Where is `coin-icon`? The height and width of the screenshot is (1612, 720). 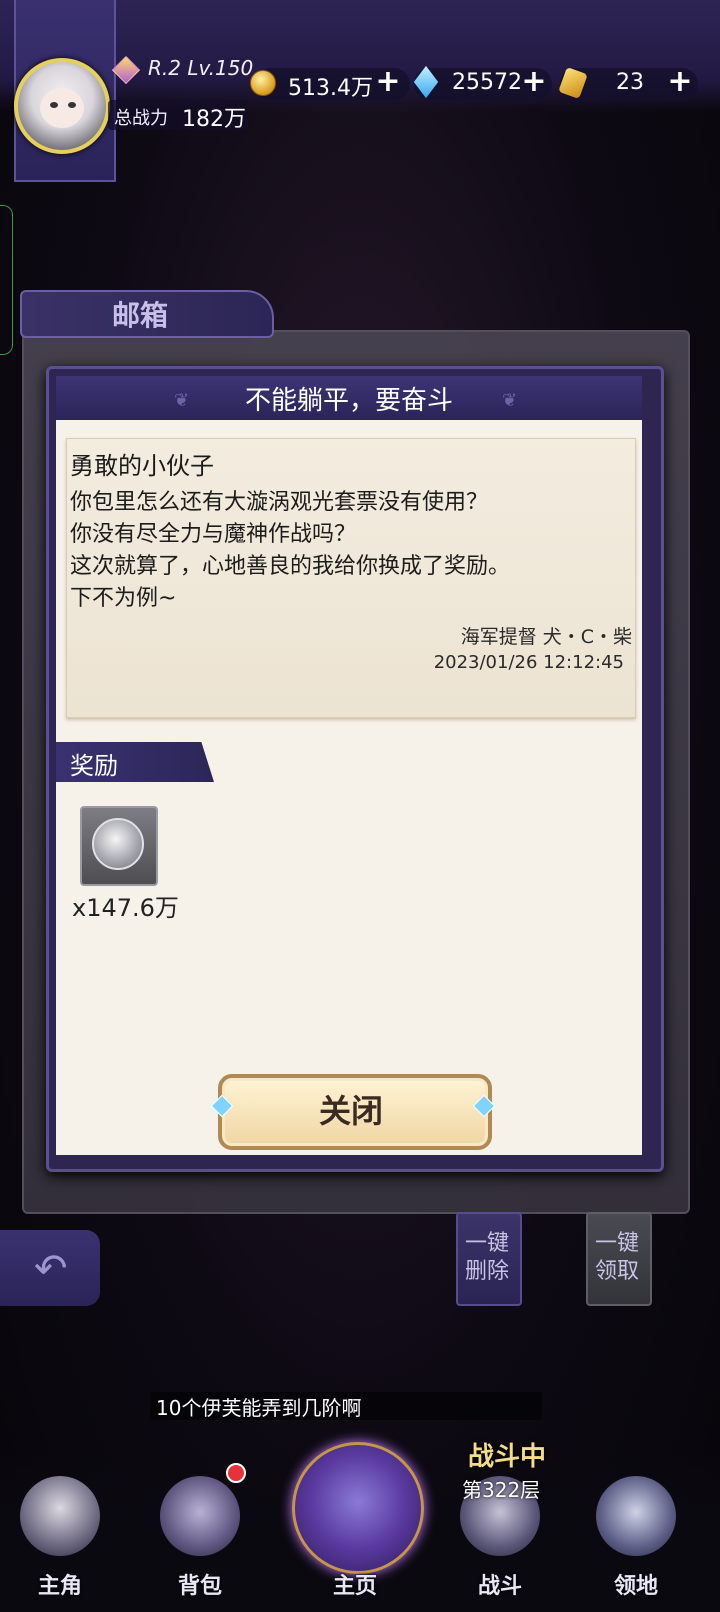 coin-icon is located at coordinates (263, 83).